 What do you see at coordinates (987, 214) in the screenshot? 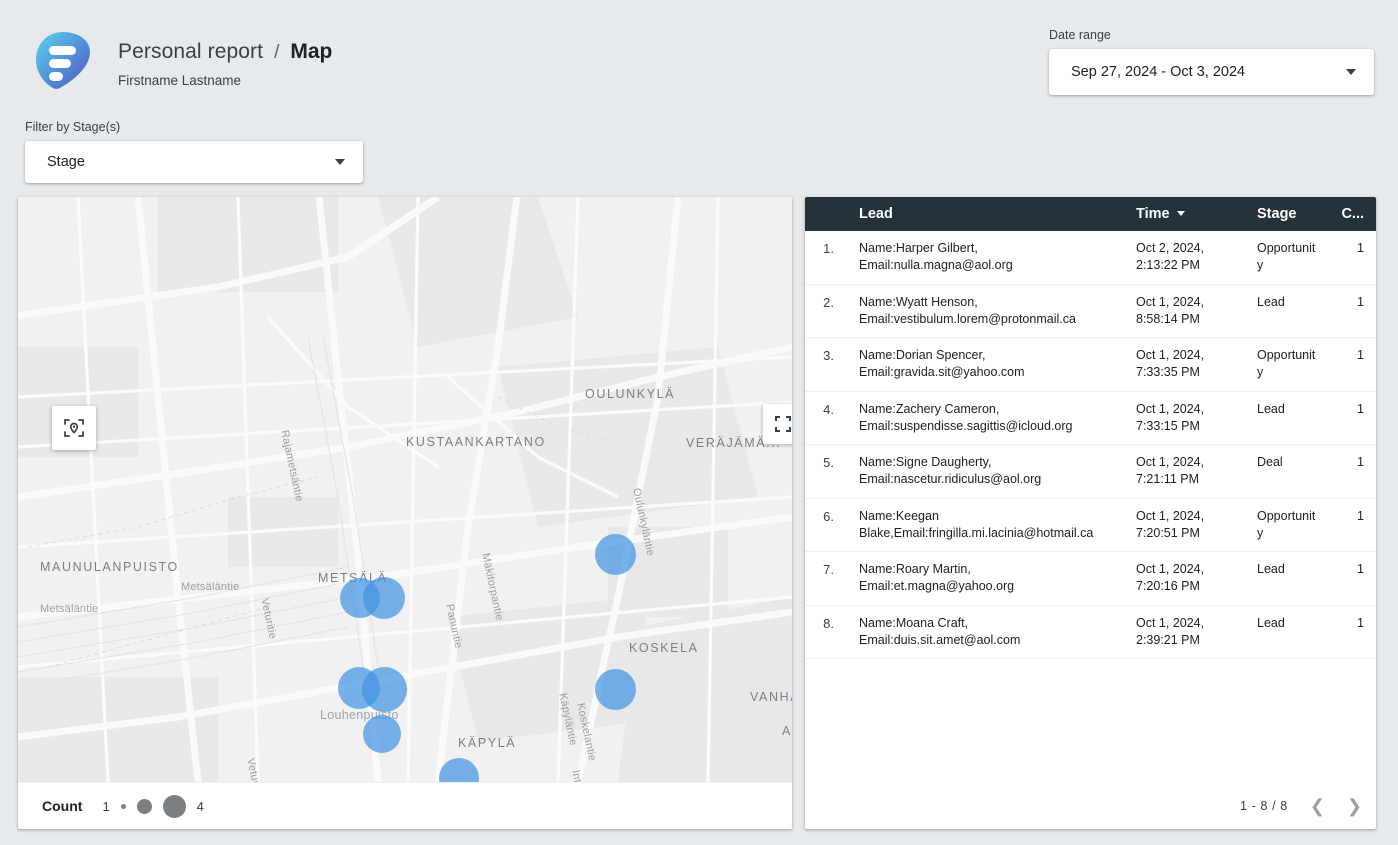
I see `column-header-lead: Lead` at bounding box center [987, 214].